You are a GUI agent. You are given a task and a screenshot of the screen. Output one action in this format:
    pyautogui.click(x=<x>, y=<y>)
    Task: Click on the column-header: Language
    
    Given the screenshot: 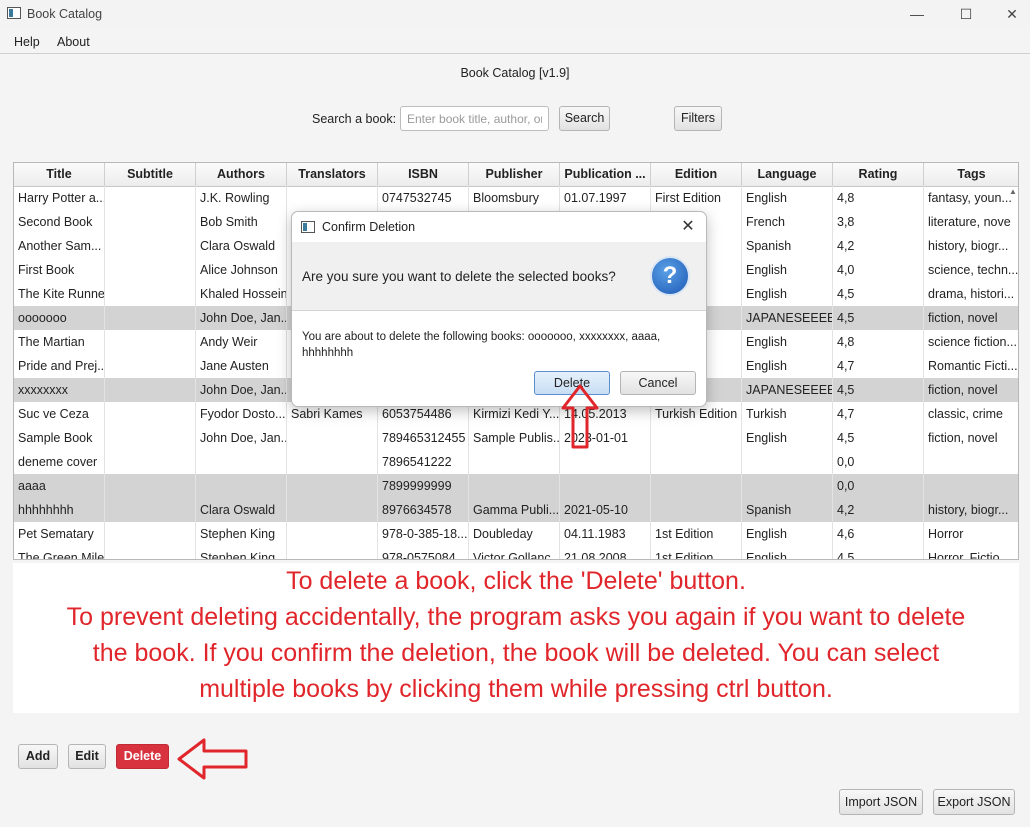 What is the action you would take?
    pyautogui.click(x=787, y=174)
    